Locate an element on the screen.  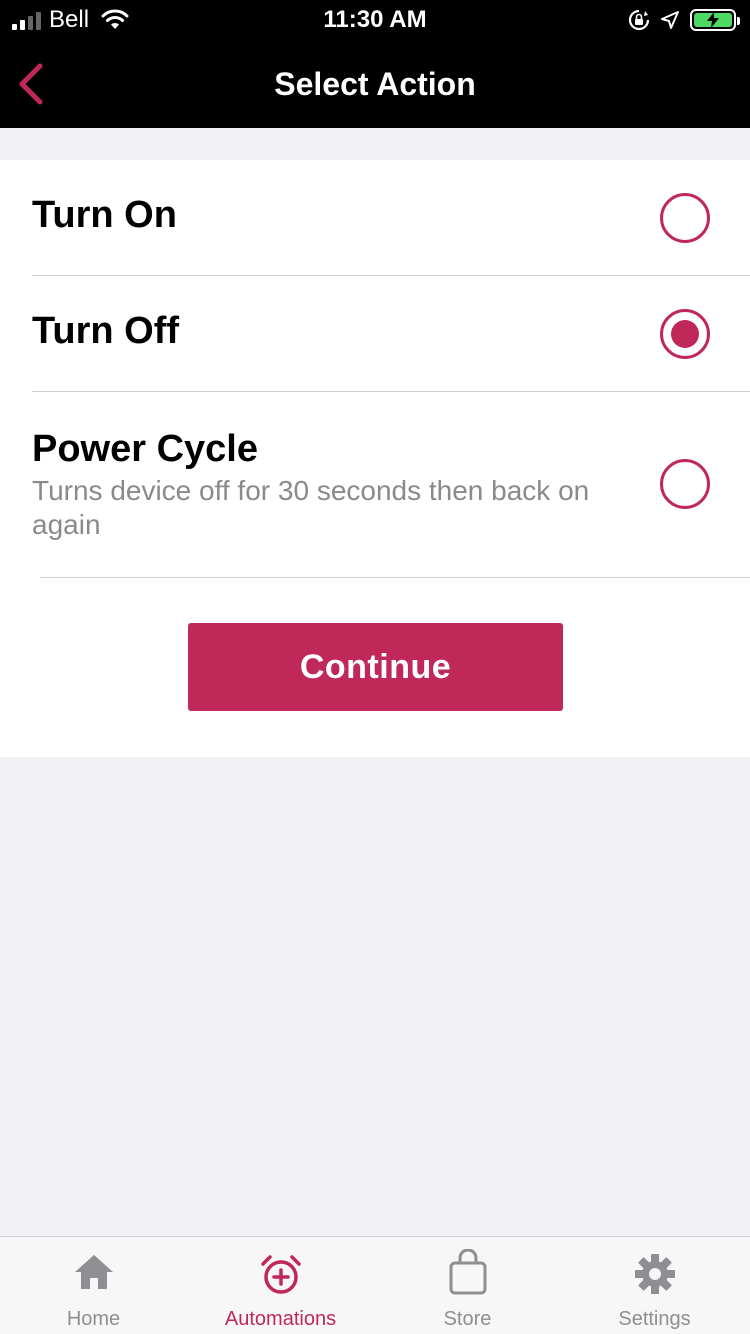
option-title: Turn On is located at coordinates (104, 215).